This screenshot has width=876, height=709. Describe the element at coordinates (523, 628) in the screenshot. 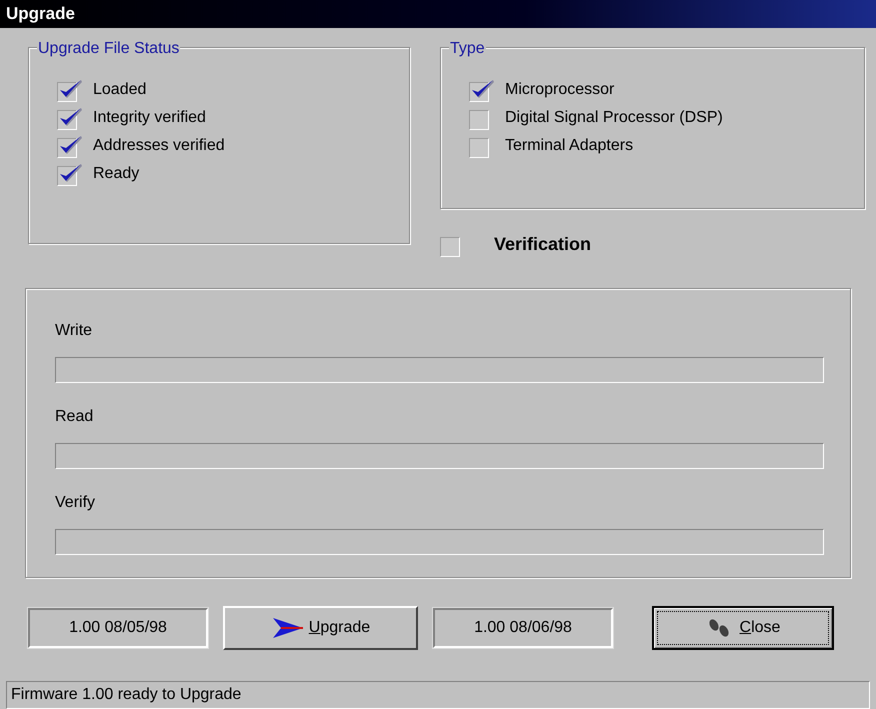

I see `version-field: 1.00 08/06/98` at that location.